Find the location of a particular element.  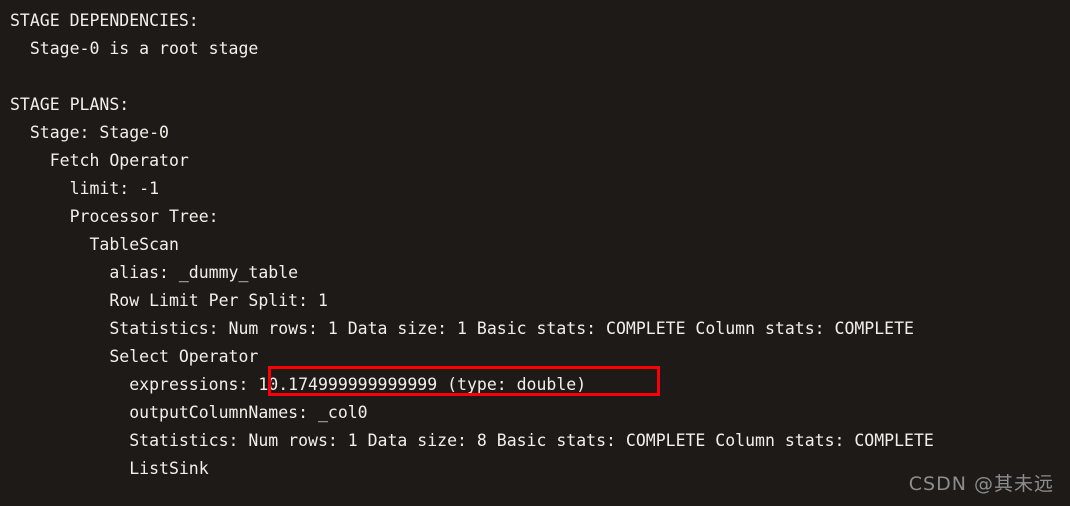

output-line: Stage: Stage-0 is located at coordinates (89, 132).